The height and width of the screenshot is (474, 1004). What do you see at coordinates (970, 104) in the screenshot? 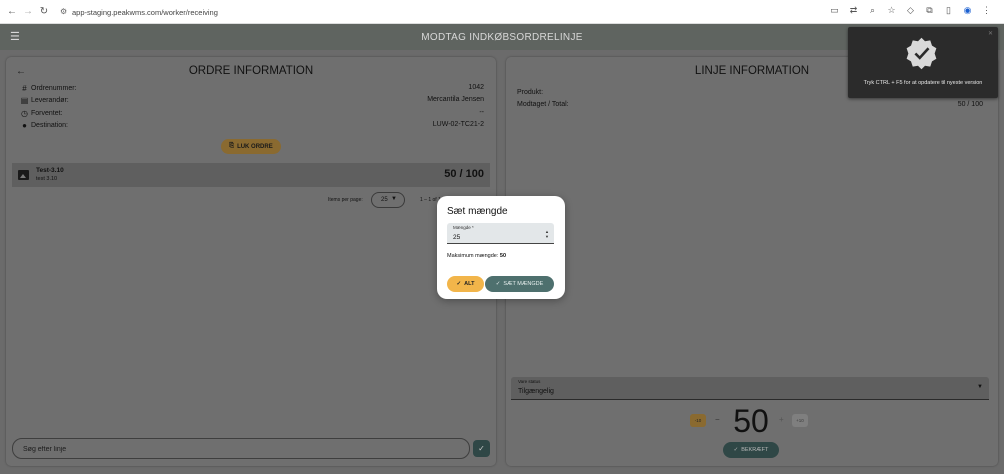
I see `received-value: 50 / 100` at bounding box center [970, 104].